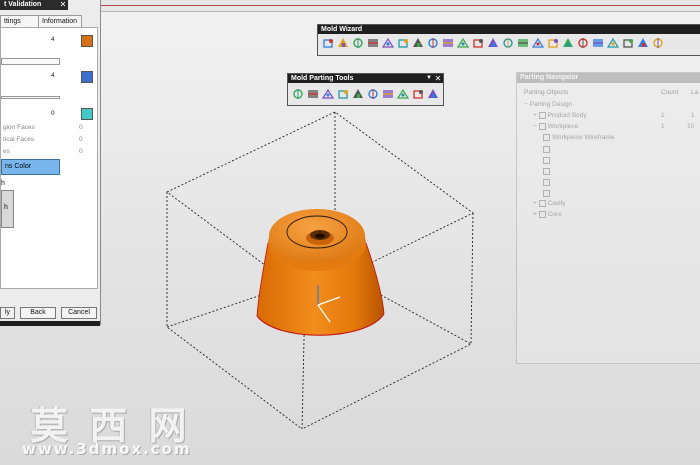 This screenshot has width=700, height=465. I want to click on bom-icon, so click(612, 42).